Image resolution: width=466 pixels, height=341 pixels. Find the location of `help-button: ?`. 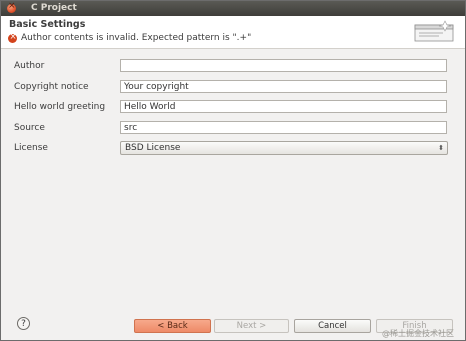

help-button: ? is located at coordinates (23, 323).